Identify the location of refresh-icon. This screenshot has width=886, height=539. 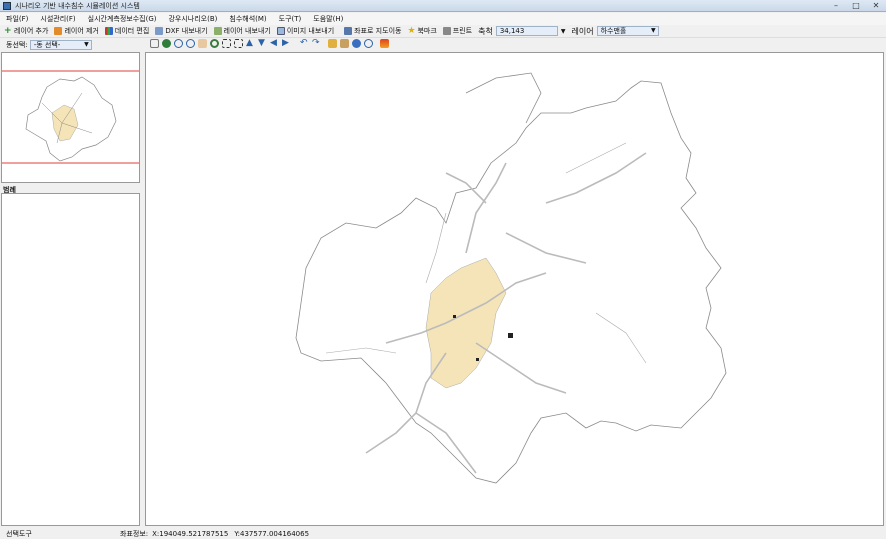
(214, 43).